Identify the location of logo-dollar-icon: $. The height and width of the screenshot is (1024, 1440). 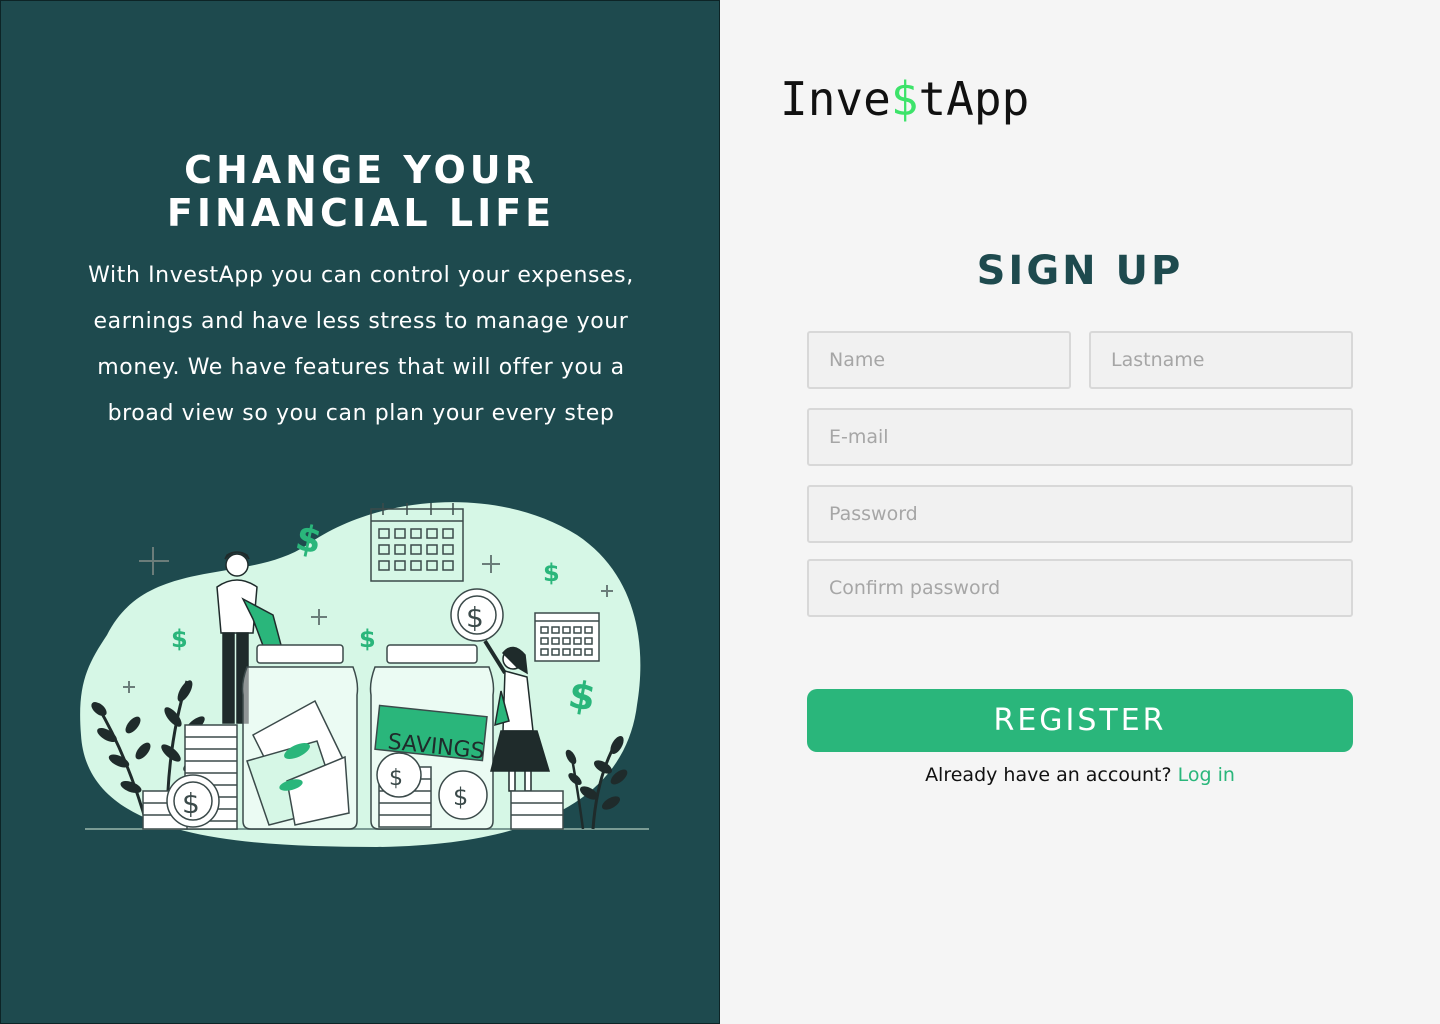
(904, 99).